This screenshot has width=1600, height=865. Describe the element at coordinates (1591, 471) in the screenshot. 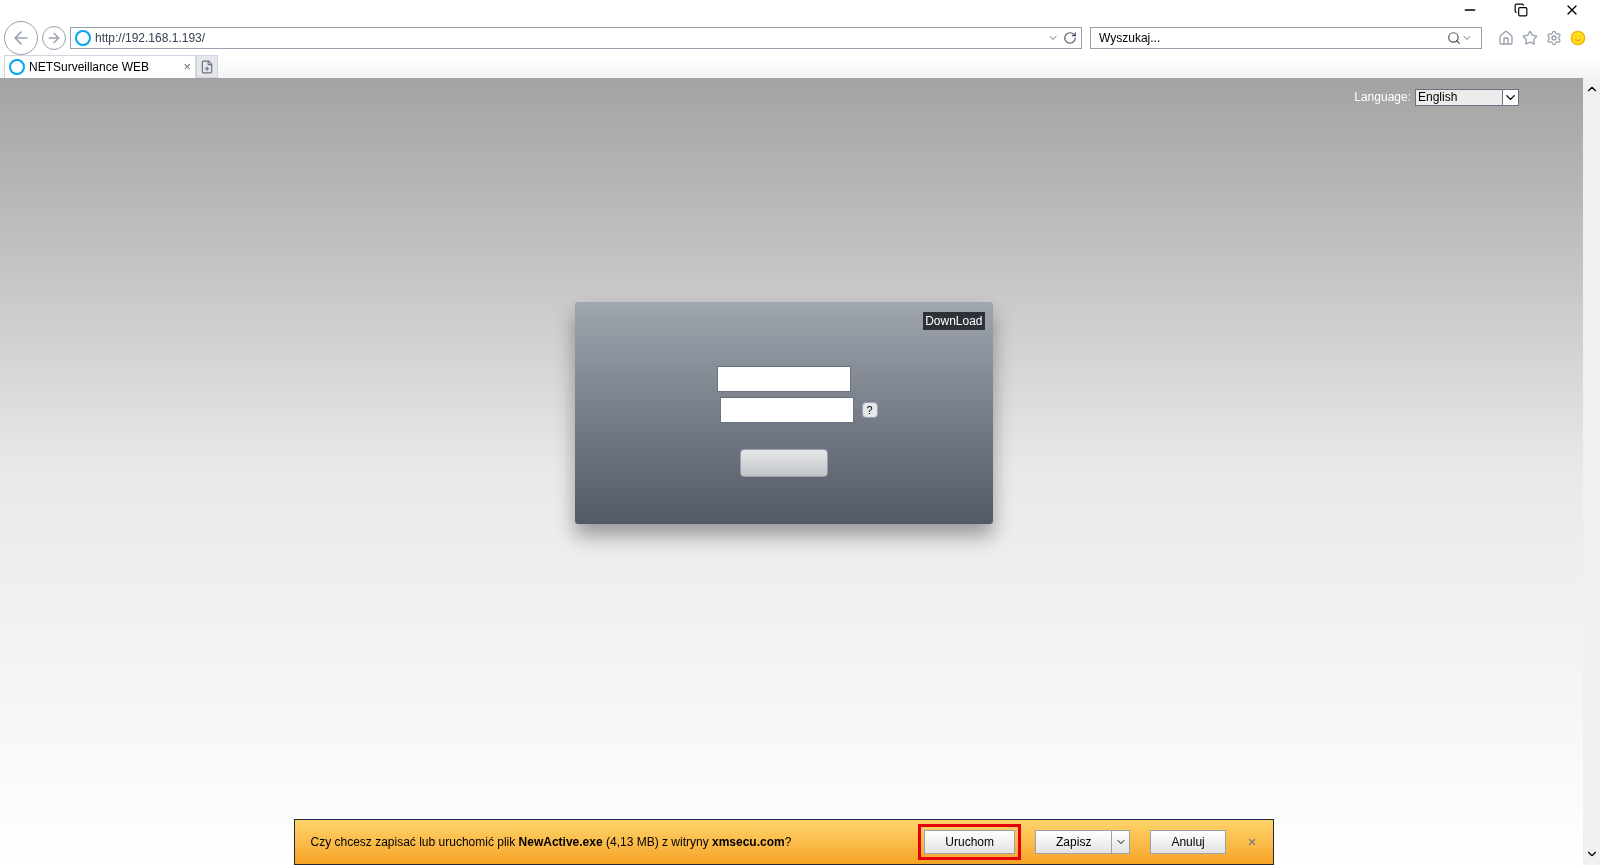

I see `scrollbar` at that location.